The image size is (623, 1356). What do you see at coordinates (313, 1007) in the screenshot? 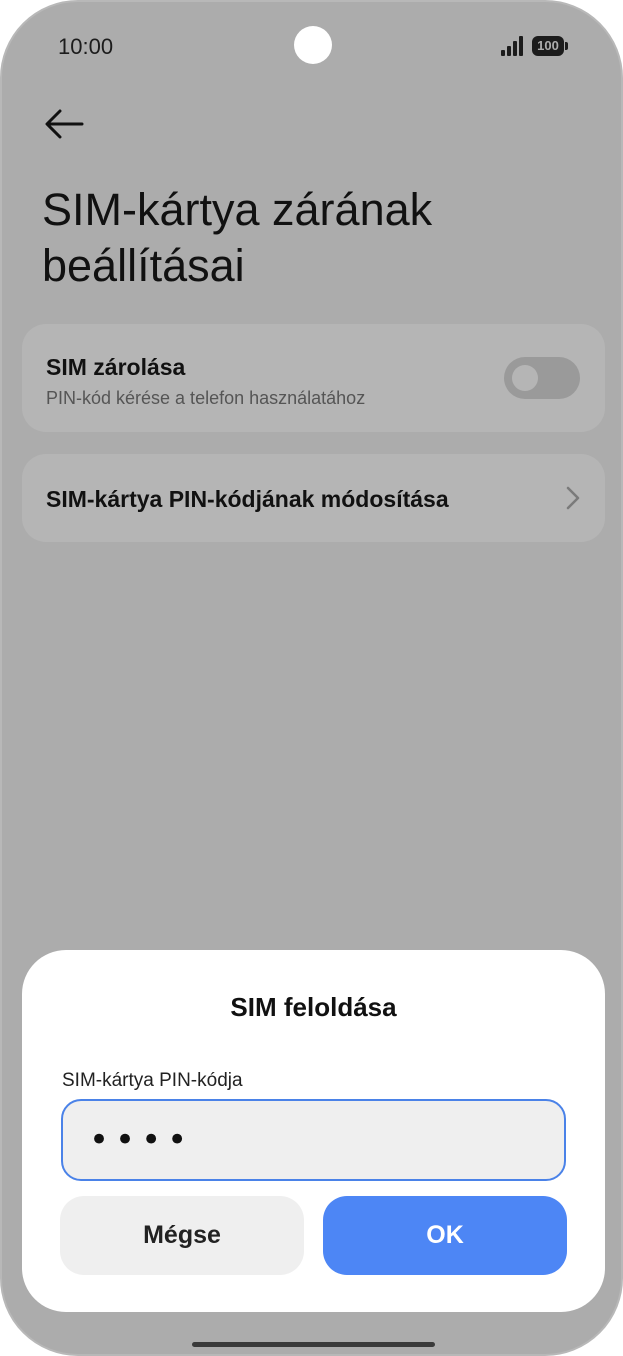
I see `dialog-title: SIM feloldása` at bounding box center [313, 1007].